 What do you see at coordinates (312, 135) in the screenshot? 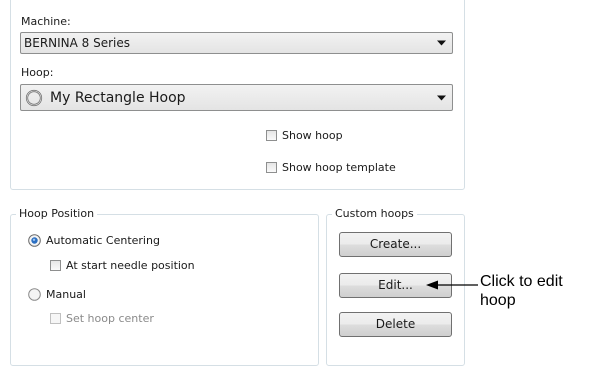
I see `show-hoop-label: Show hoop` at bounding box center [312, 135].